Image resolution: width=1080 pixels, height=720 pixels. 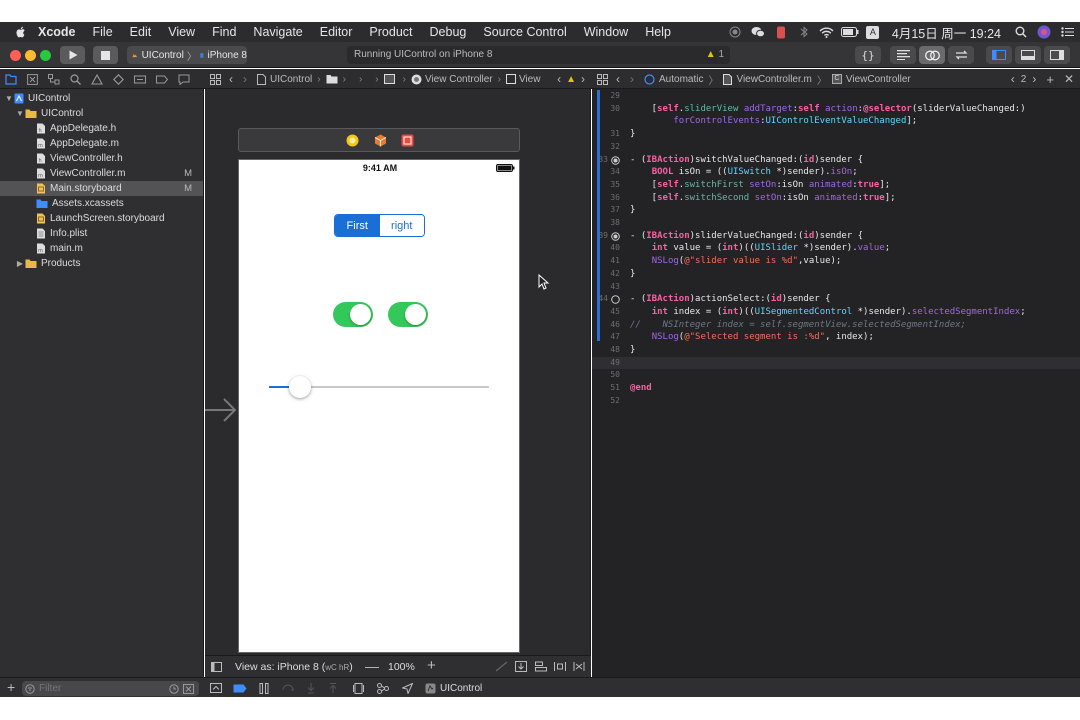 I want to click on resolve-autolayout-icon, so click(x=579, y=666).